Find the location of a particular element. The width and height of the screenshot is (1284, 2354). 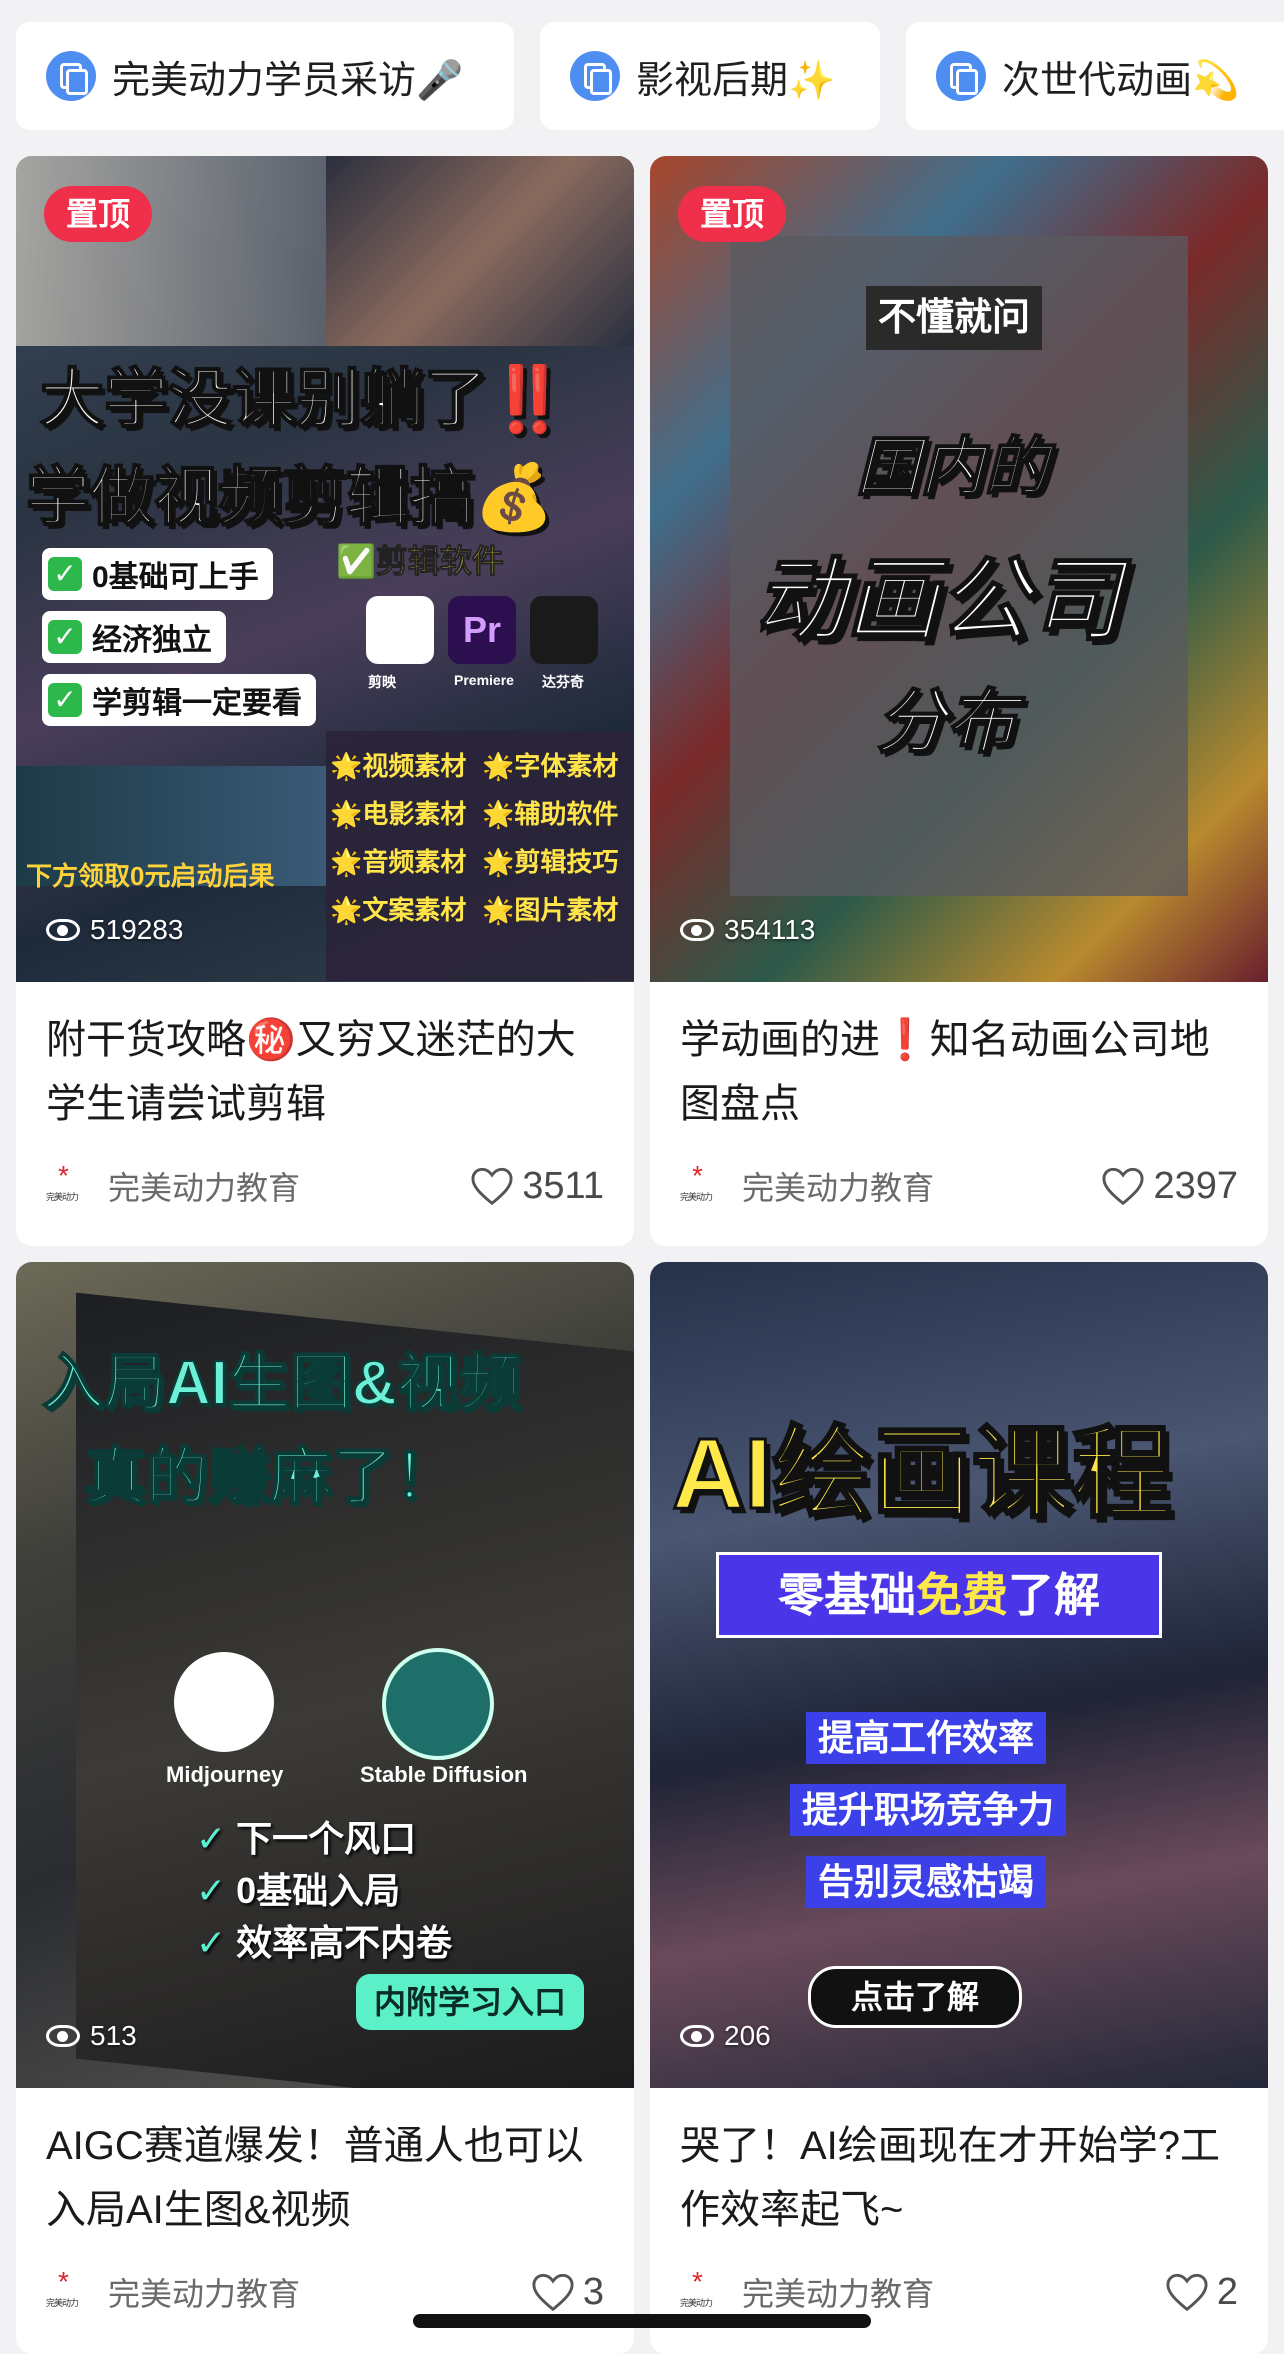

cover-check-item: ✓ 效率高不内卷 is located at coordinates (324, 1942).